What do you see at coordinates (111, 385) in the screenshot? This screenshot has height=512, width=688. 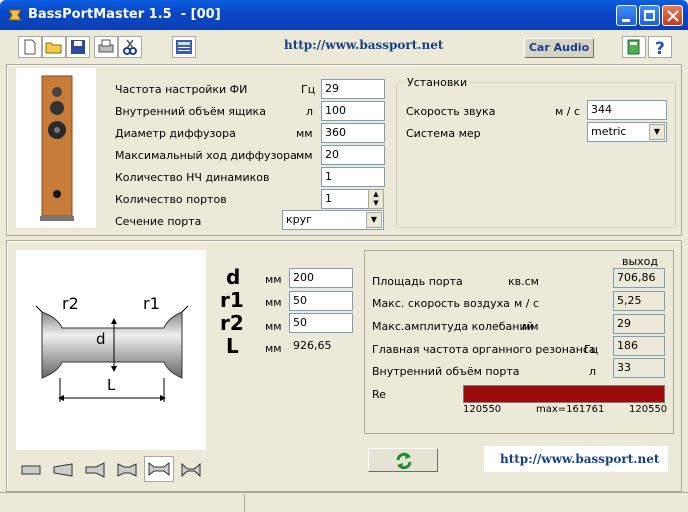 I see `l-diagram-label: L` at bounding box center [111, 385].